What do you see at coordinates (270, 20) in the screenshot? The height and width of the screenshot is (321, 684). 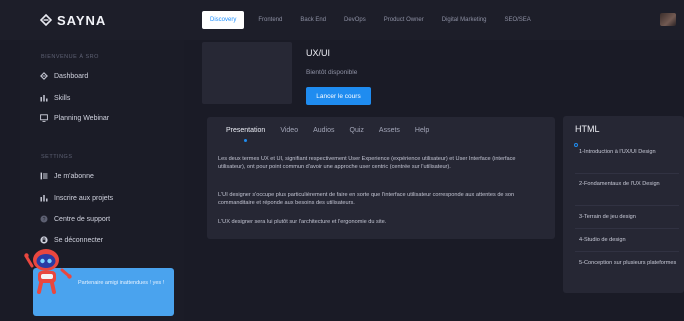 I see `nav-tab-frontend: Frontend` at bounding box center [270, 20].